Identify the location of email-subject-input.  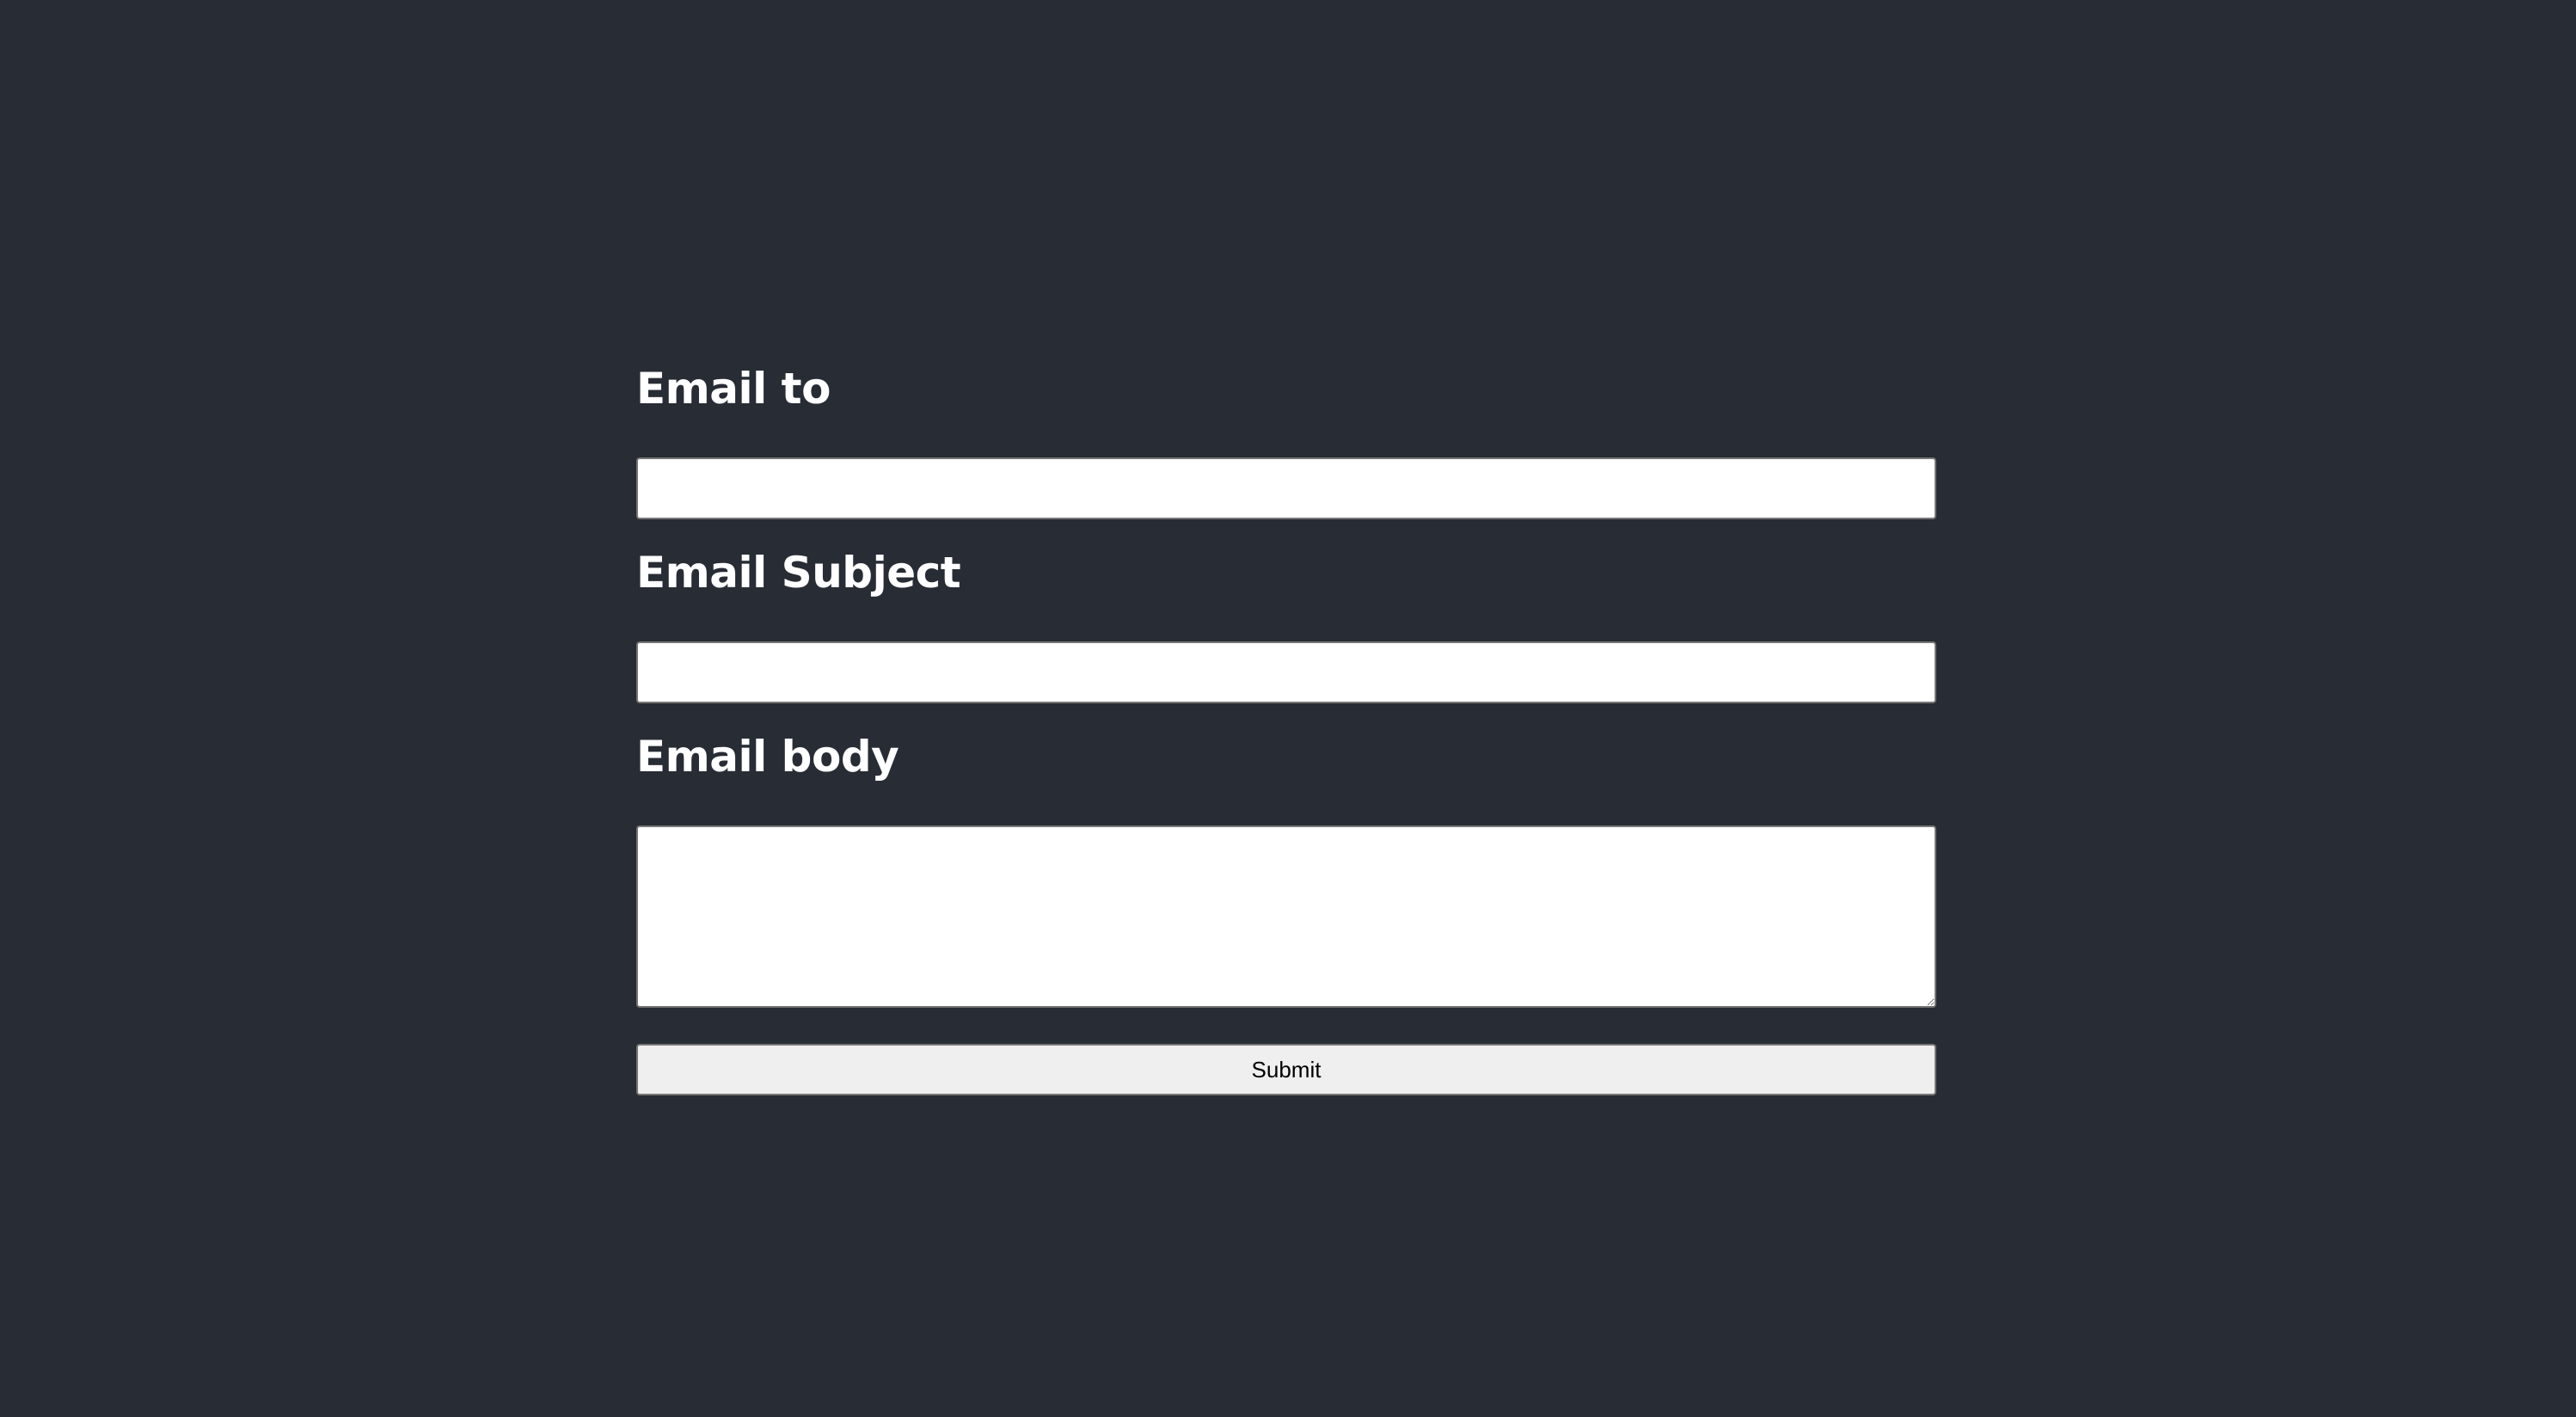
(1286, 672).